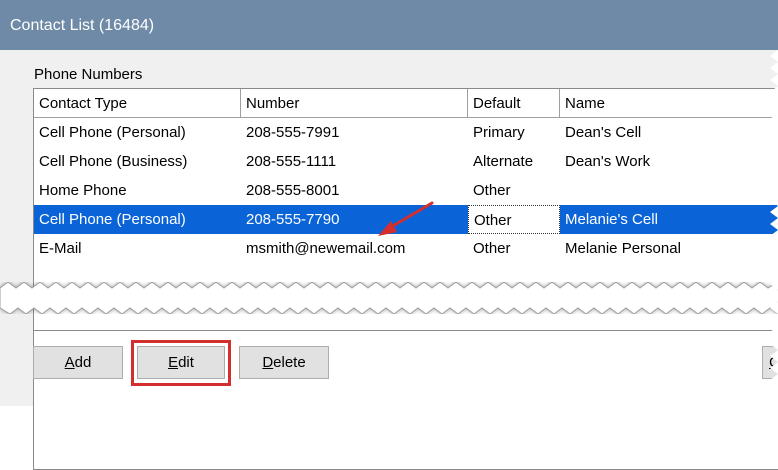  Describe the element at coordinates (406, 190) in the screenshot. I see `table-row: Home Phone 208-555-8001 Other` at that location.